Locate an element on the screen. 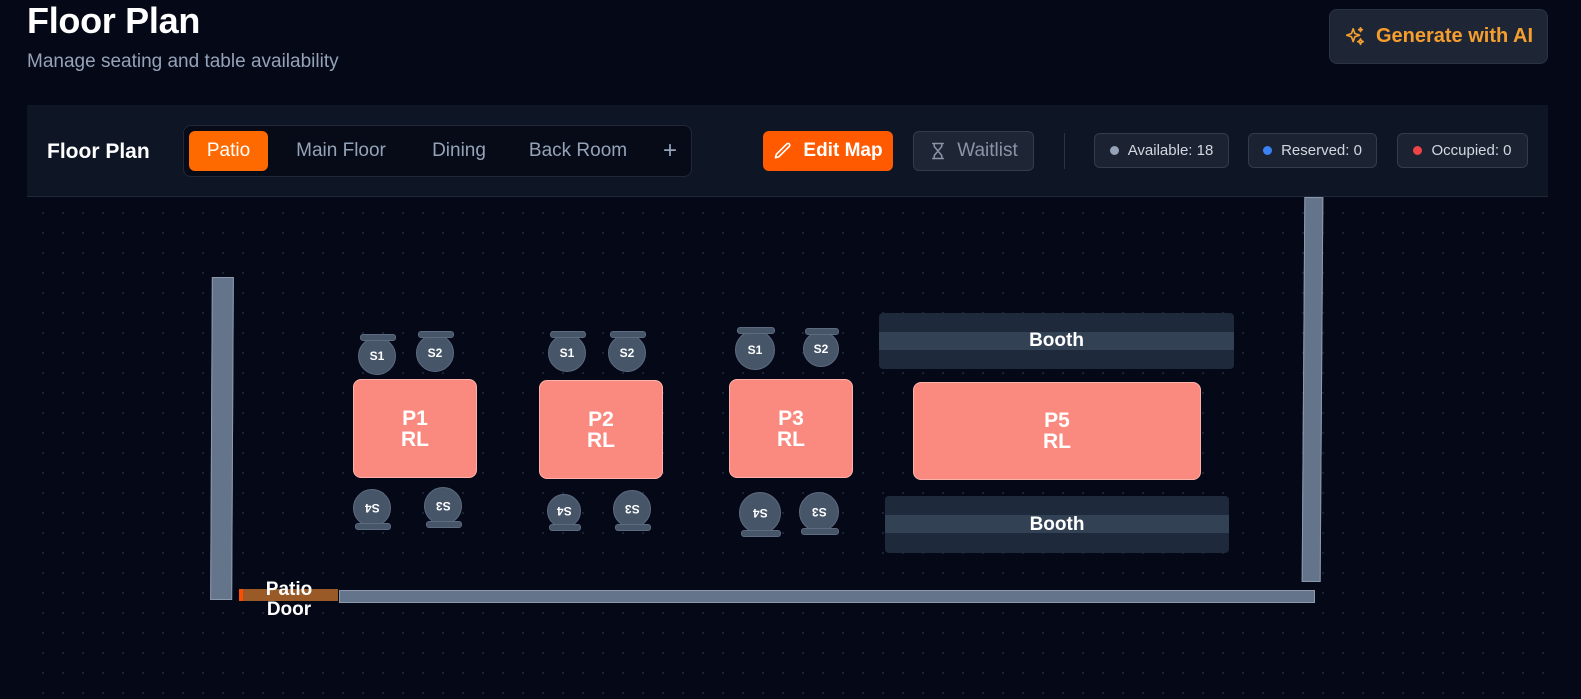 The height and width of the screenshot is (699, 1581). status-badge-available: Available: 18 is located at coordinates (1161, 150).